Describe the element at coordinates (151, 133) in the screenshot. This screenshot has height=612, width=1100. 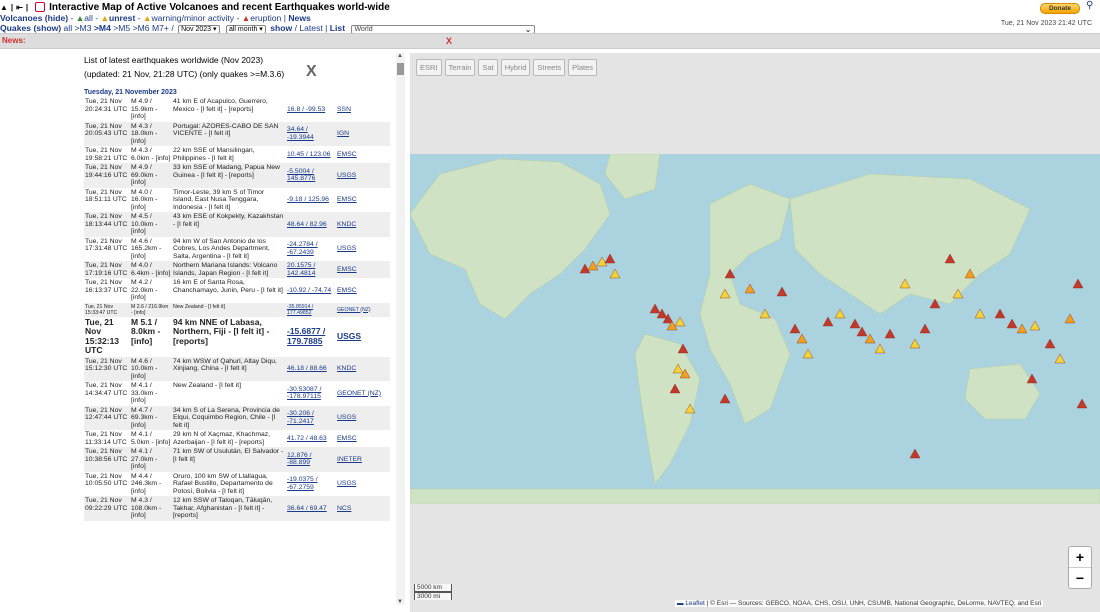
I see `quake-magnitude: M 4.3 / 18.0km - [info]` at that location.